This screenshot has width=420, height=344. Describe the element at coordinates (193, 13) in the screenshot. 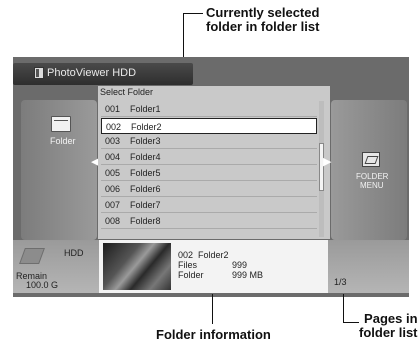

I see `callout-leader-horizontal` at that location.